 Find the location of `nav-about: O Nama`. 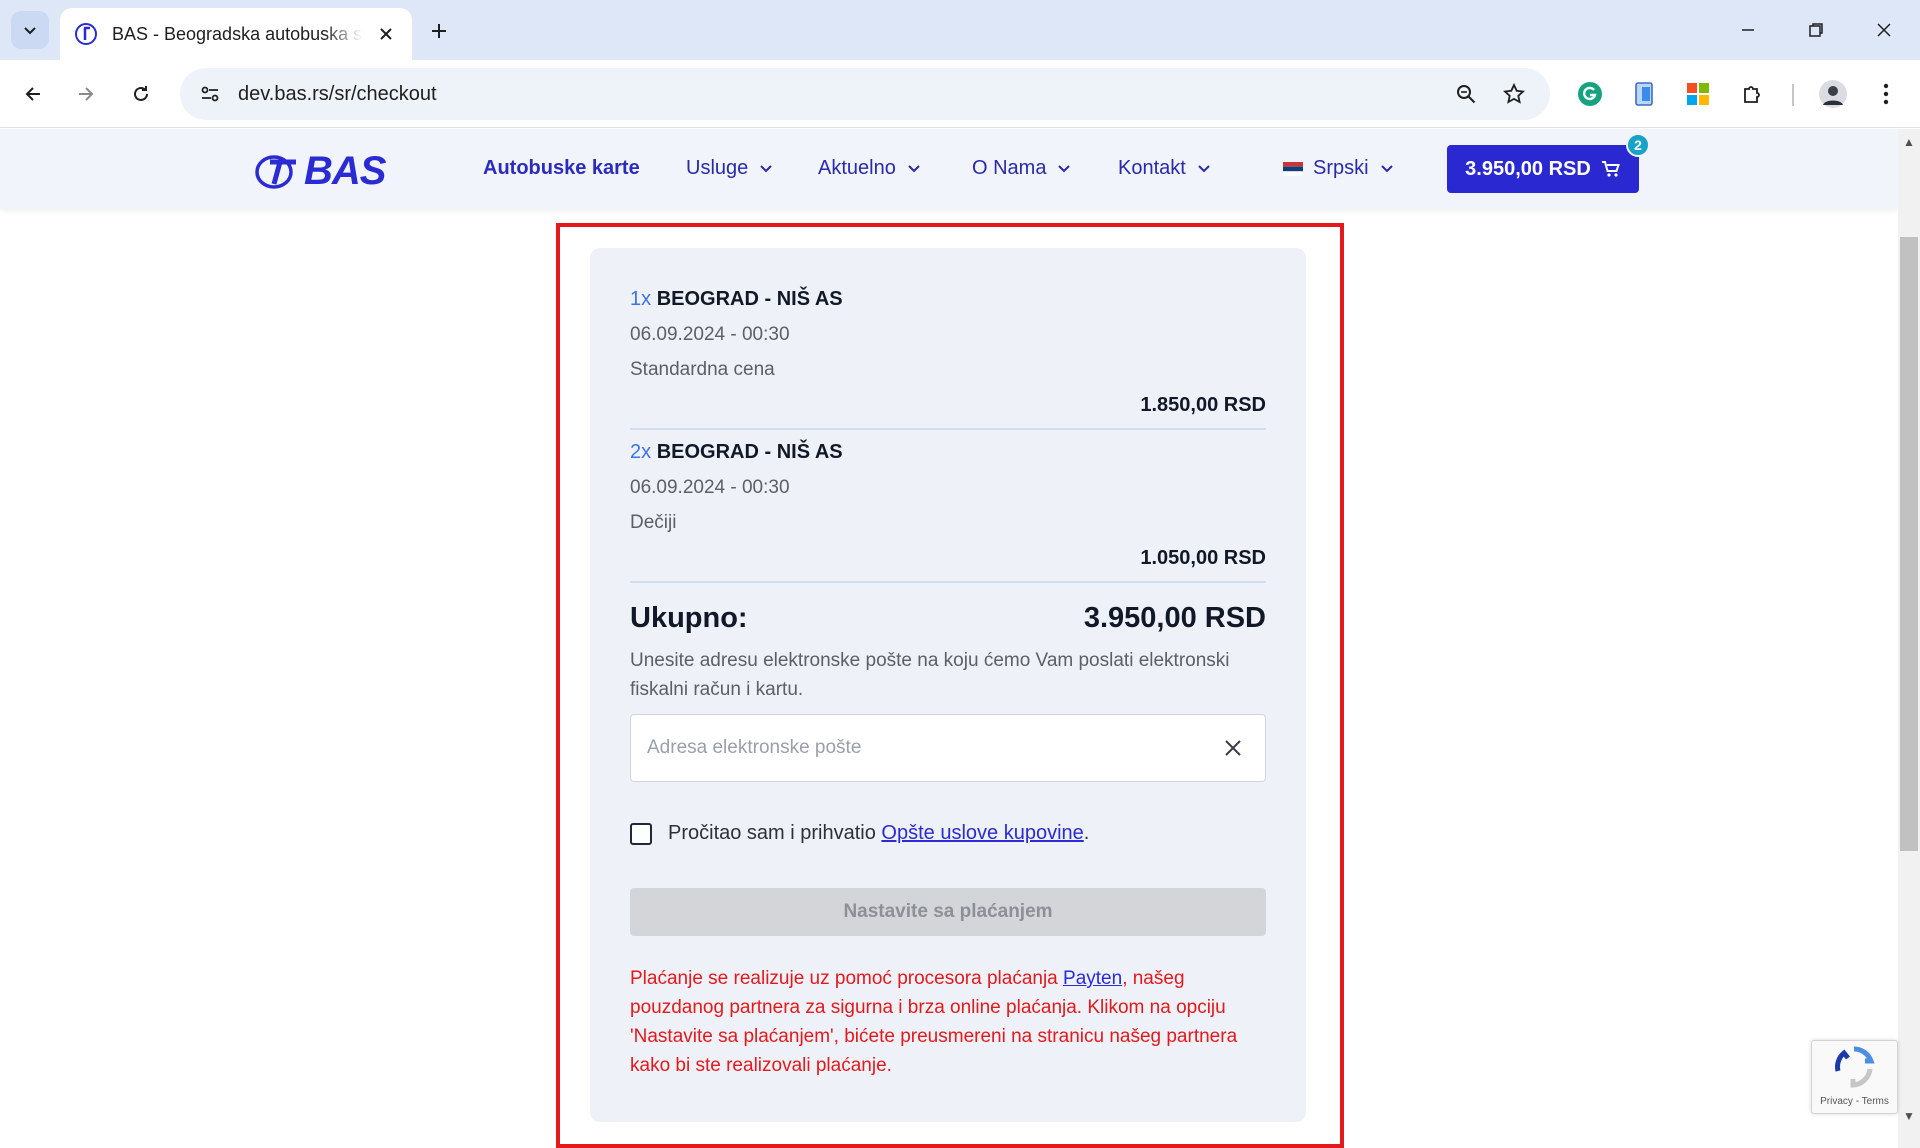

nav-about: O Nama is located at coordinates (1021, 168).